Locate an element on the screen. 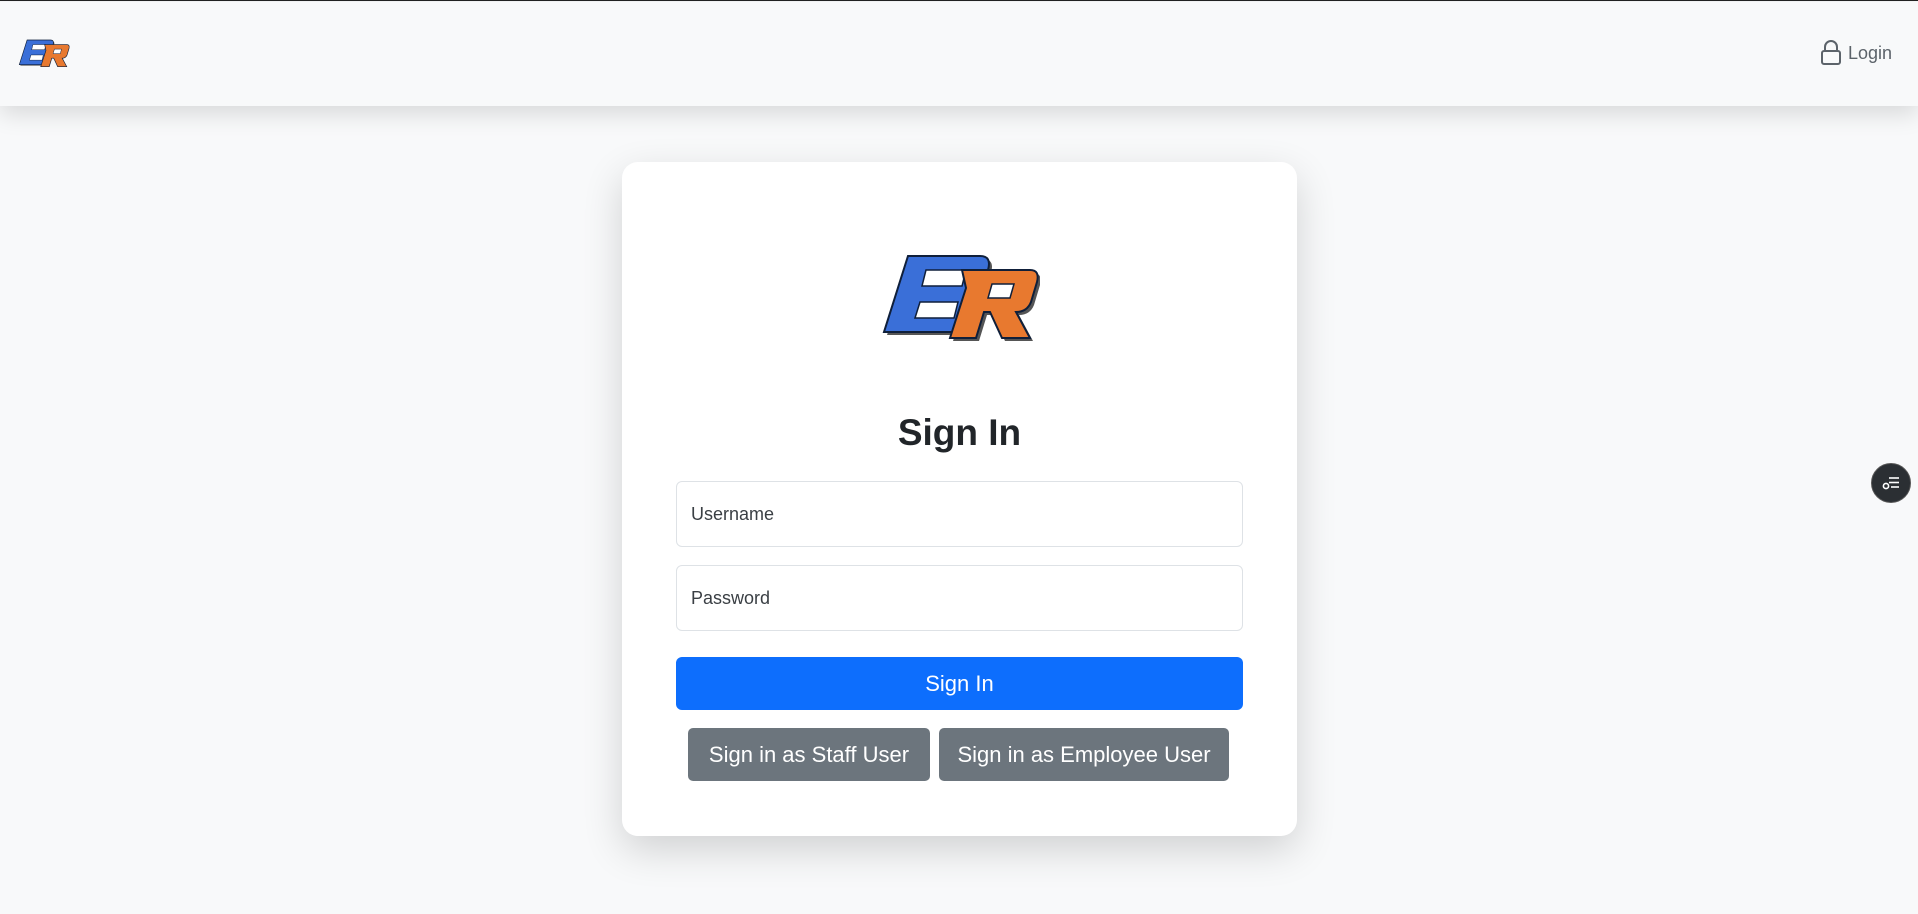 The width and height of the screenshot is (1918, 914). password-input is located at coordinates (959, 598).